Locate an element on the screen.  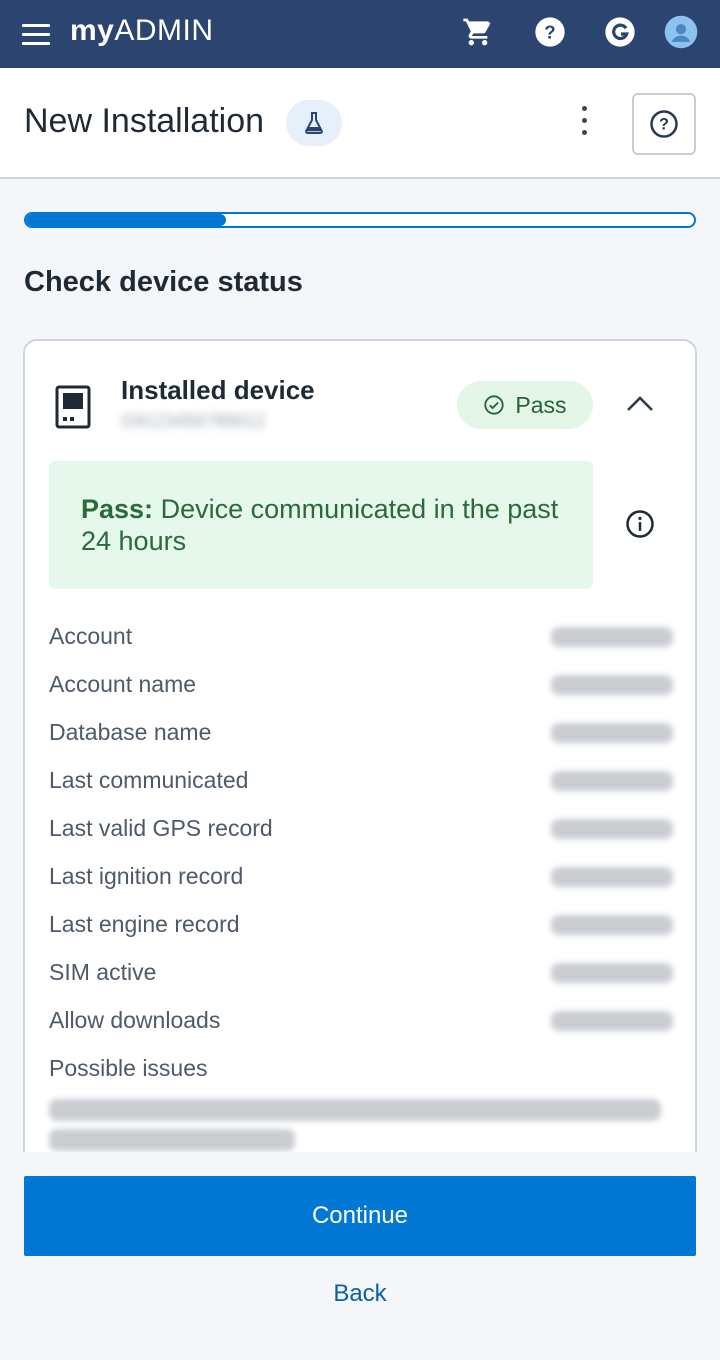
user-avatar-icon is located at coordinates (681, 32).